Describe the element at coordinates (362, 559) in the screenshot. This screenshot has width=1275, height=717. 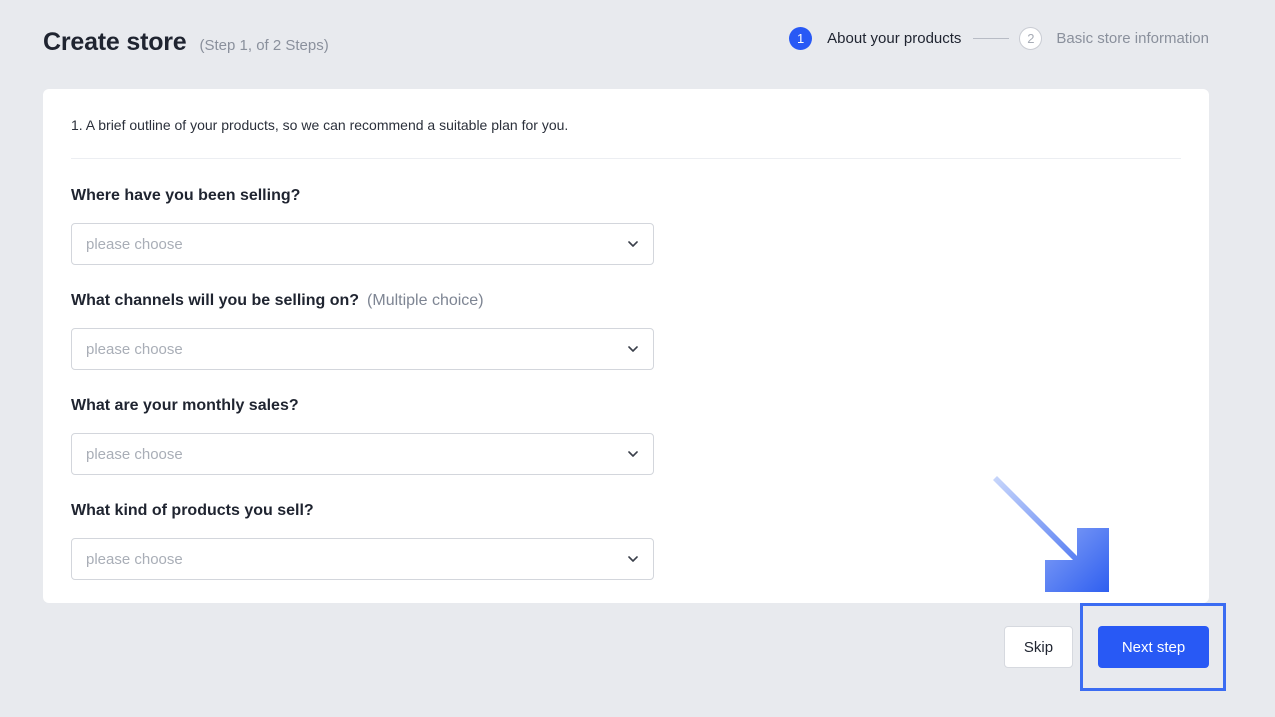
I see `select-product-kind: please choose` at that location.